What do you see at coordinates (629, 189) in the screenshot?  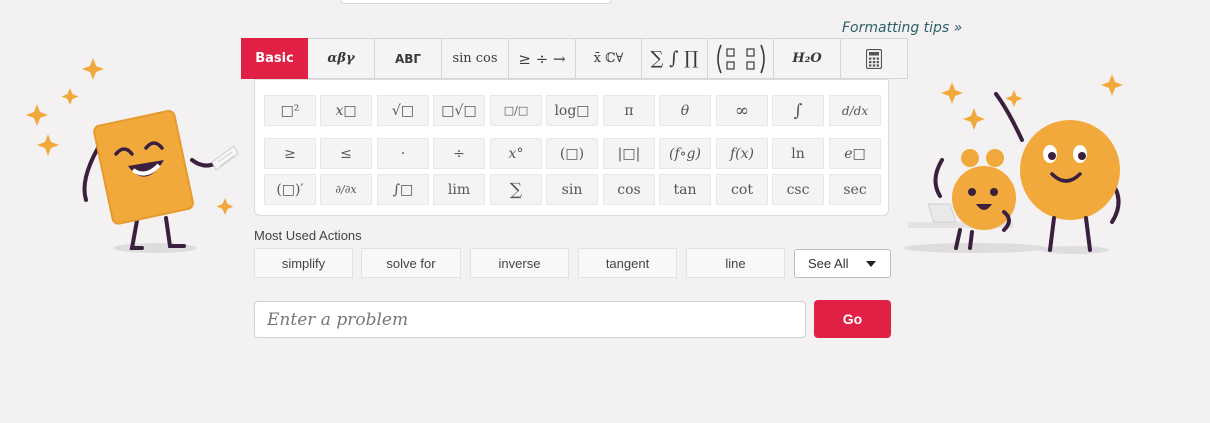 I see `key-cos: cos` at bounding box center [629, 189].